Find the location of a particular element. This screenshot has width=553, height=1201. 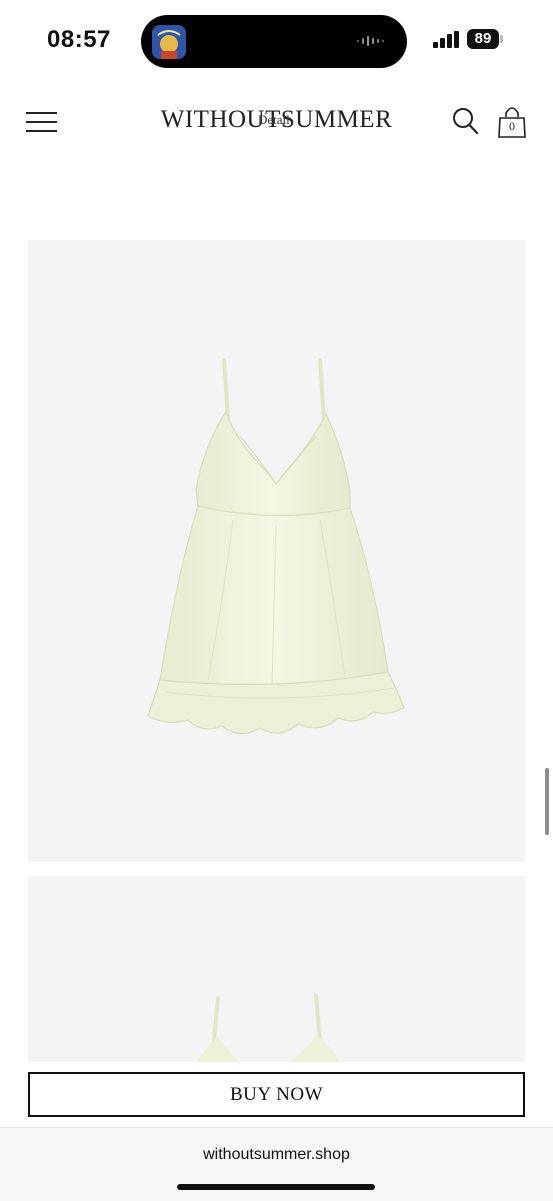

browser-address-bar: withoutsummer.shop is located at coordinates (276, 1164).